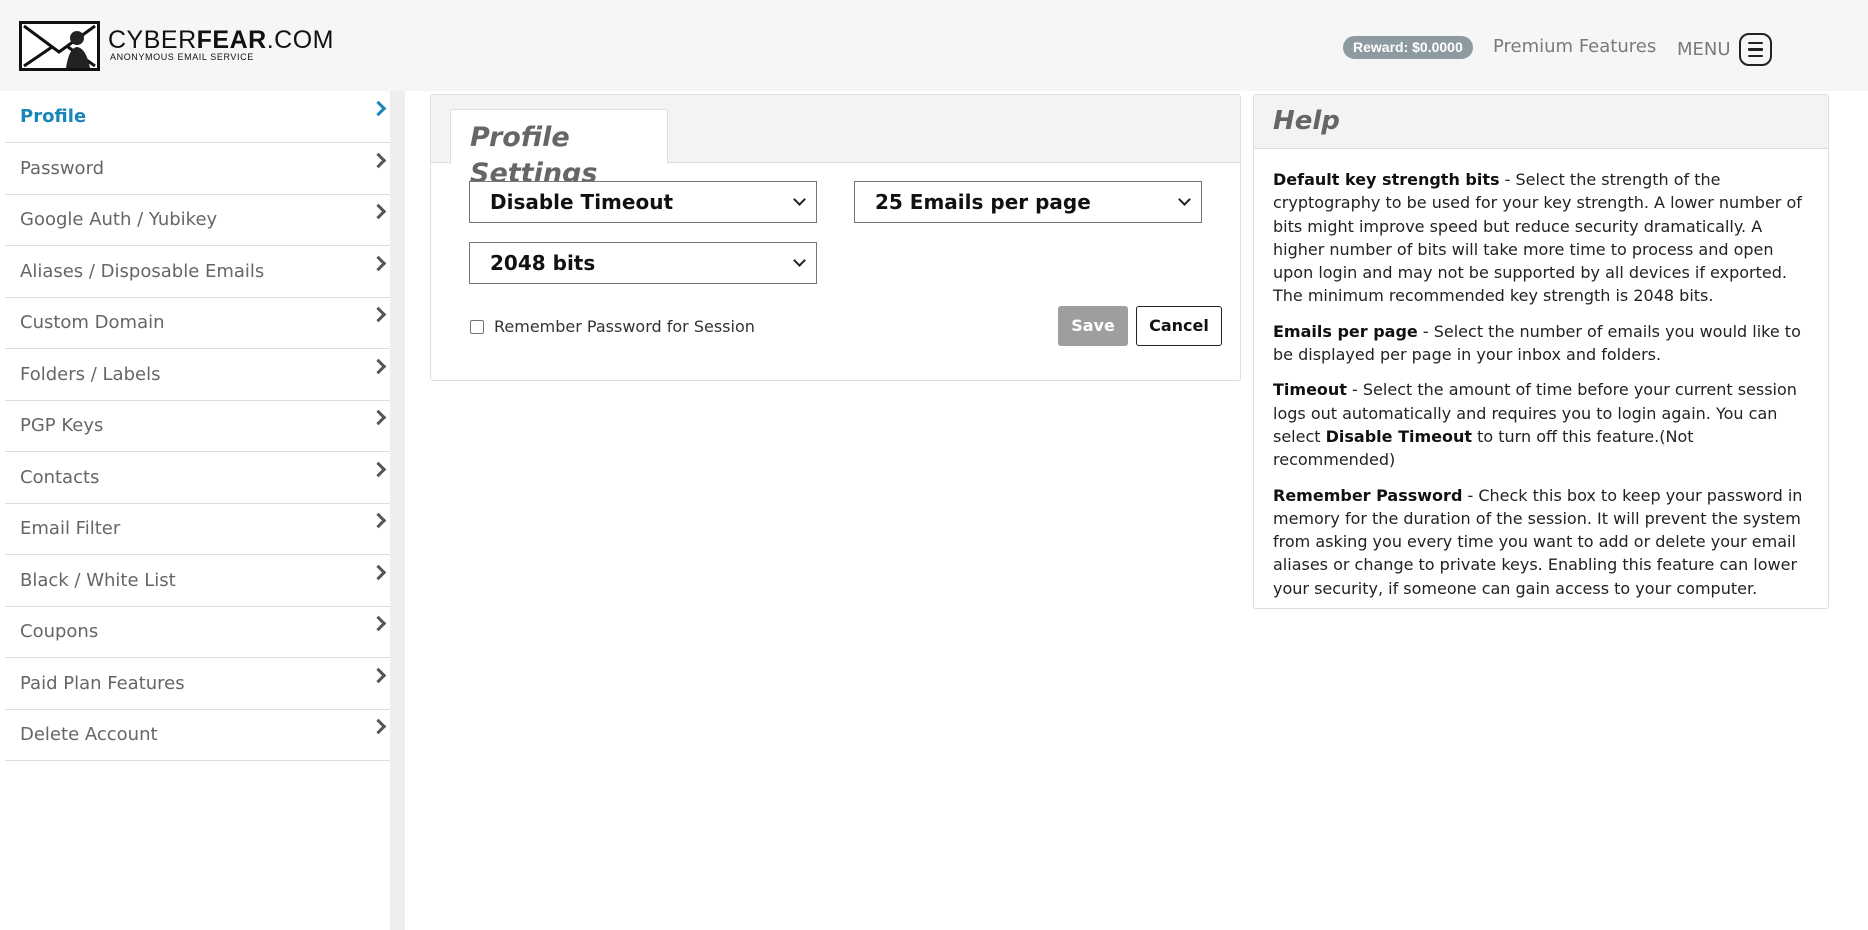  What do you see at coordinates (1179, 326) in the screenshot?
I see `cancel-button: Cancel` at bounding box center [1179, 326].